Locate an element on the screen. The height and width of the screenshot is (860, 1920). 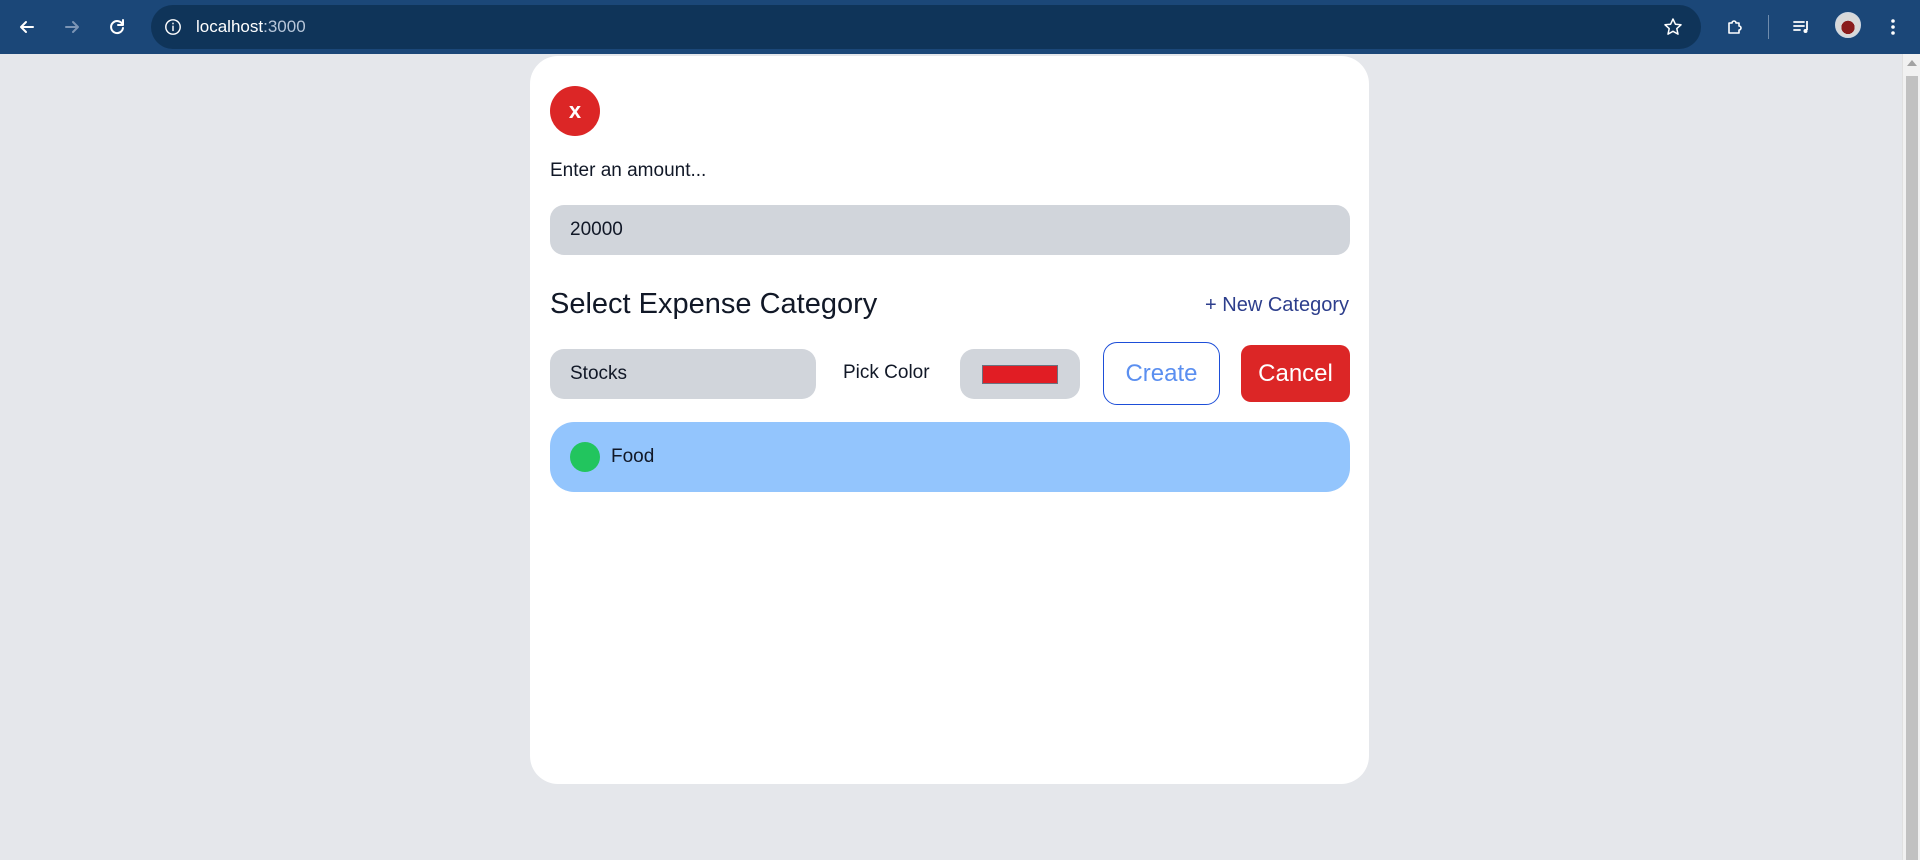
forward-arrow-icon is located at coordinates (72, 27).